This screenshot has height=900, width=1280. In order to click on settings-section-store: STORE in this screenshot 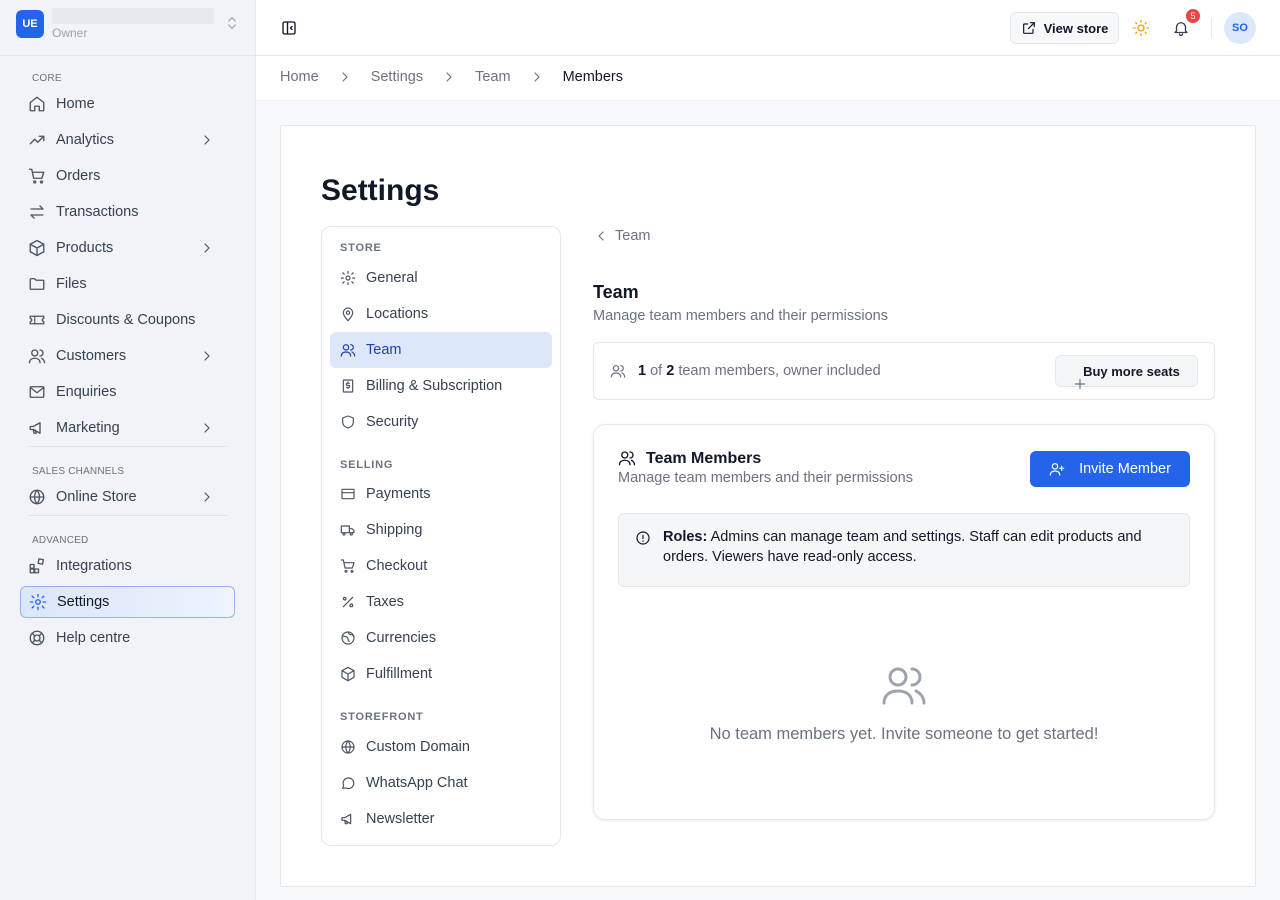, I will do `click(361, 248)`.